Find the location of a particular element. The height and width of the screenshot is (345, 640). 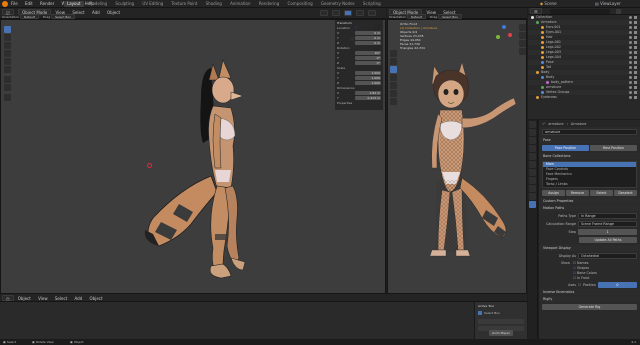

menu-render: Render is located at coordinates (47, 4).